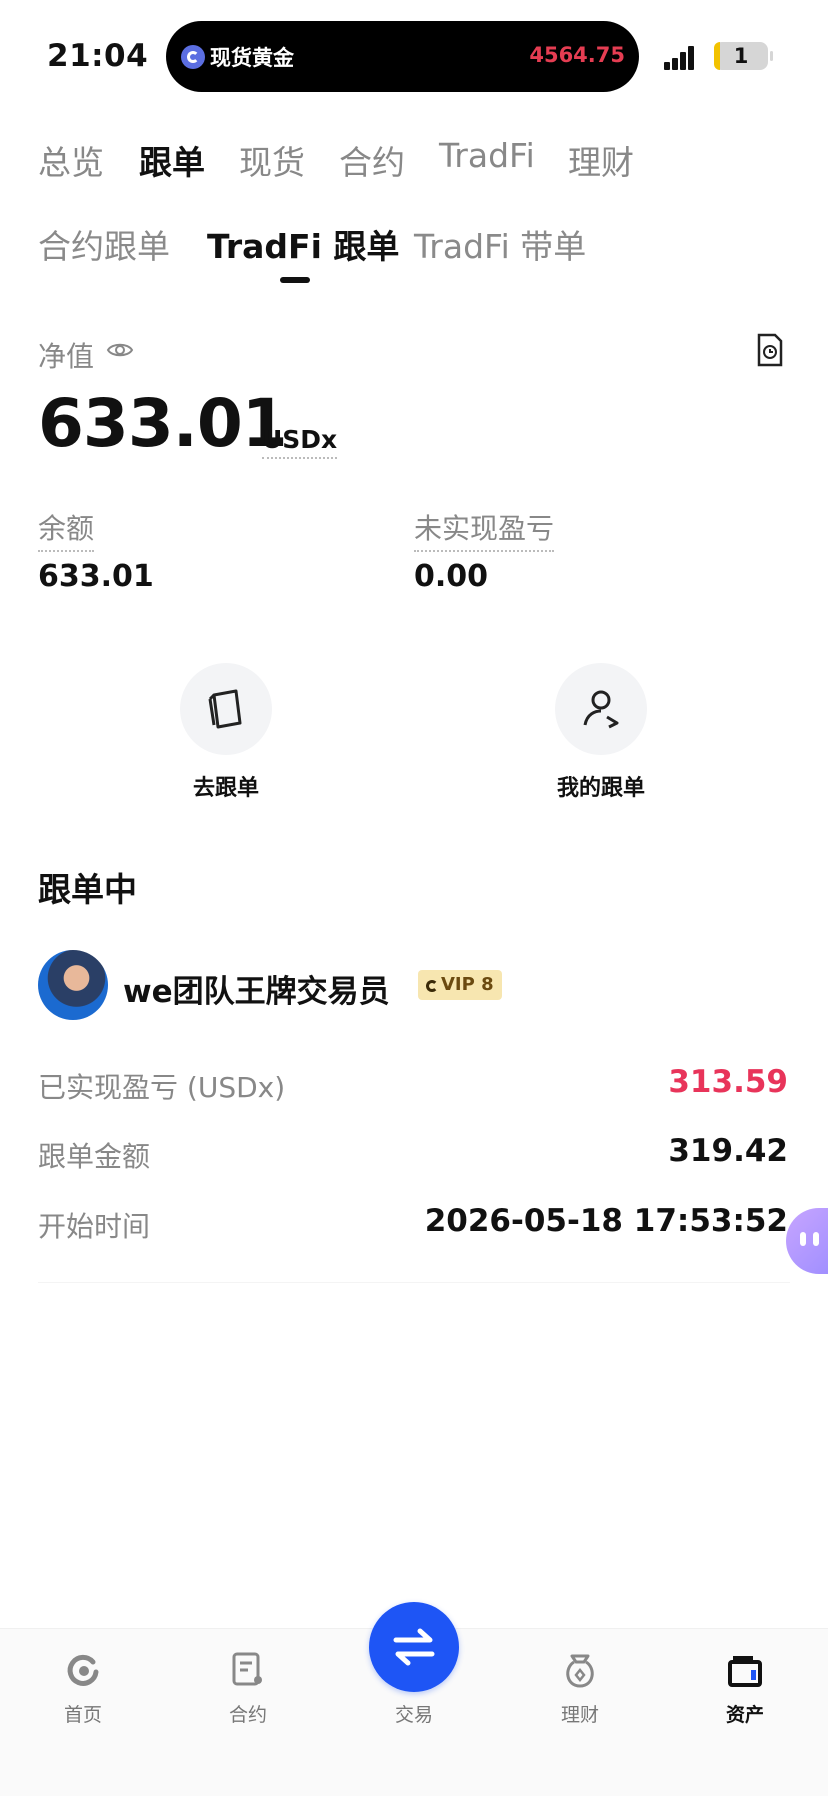  Describe the element at coordinates (451, 576) in the screenshot. I see `unrealized-pnl-value: 0.00` at that location.